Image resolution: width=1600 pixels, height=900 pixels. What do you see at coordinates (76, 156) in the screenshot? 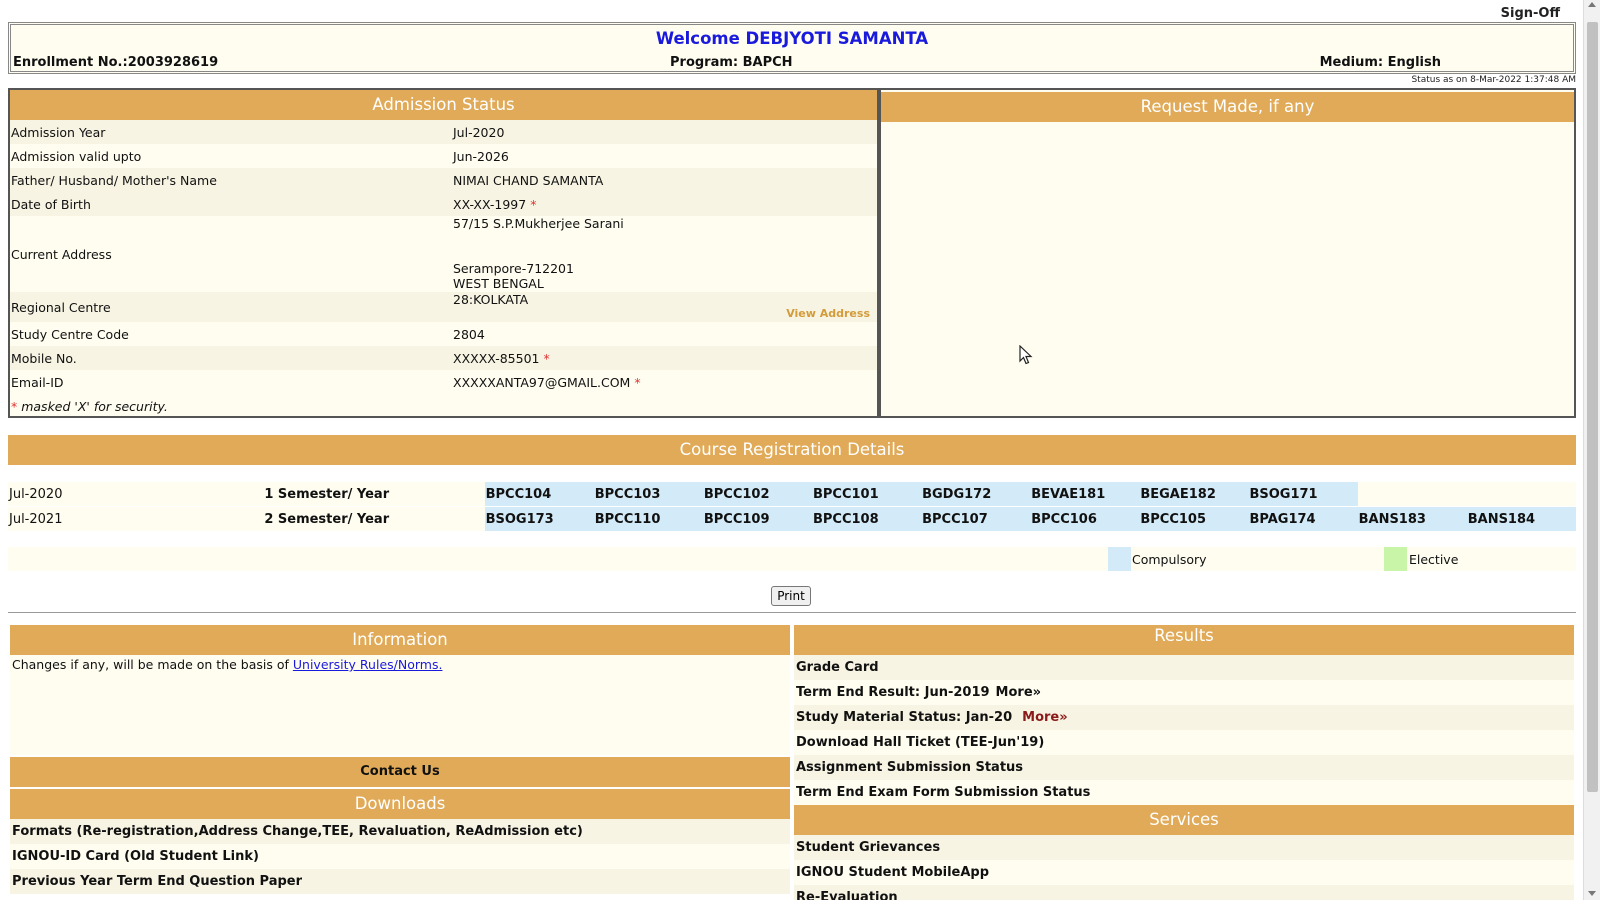
I see `row-label: Admission valid upto` at bounding box center [76, 156].